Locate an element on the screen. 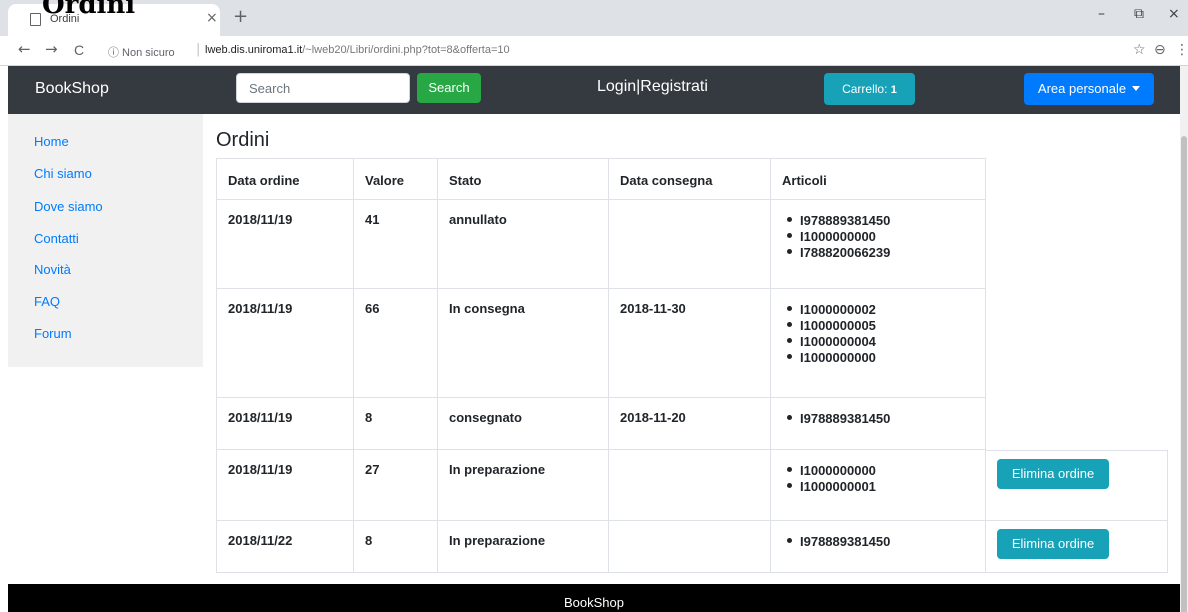 The width and height of the screenshot is (1188, 612). back-icon: ← is located at coordinates (24, 49).